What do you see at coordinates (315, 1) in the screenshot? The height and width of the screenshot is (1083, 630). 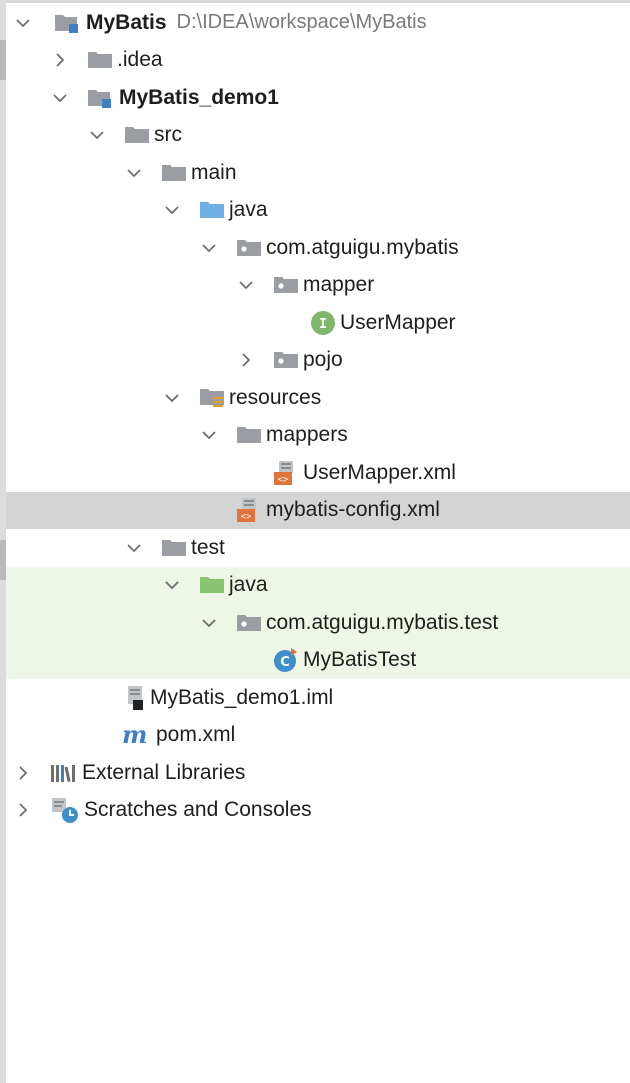 I see `top-edge` at bounding box center [315, 1].